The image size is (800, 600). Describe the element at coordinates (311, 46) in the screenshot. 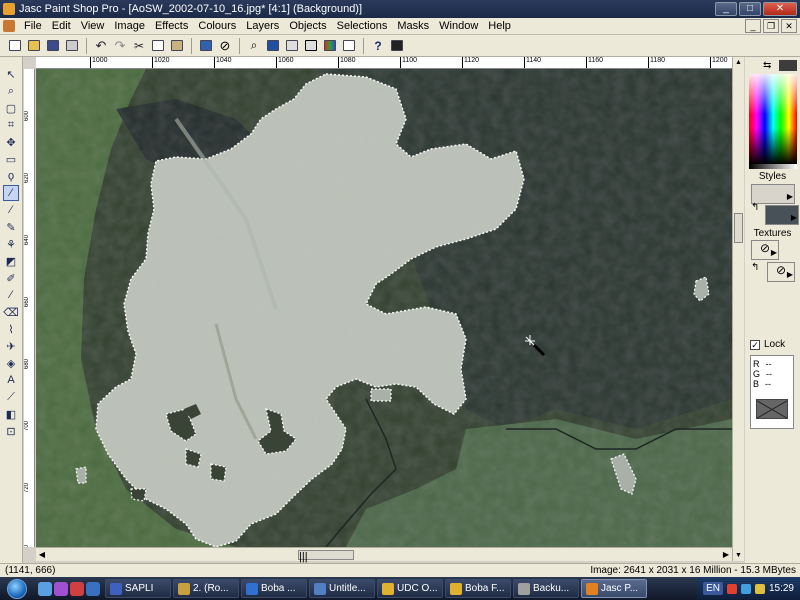

I see `graph-icon` at that location.